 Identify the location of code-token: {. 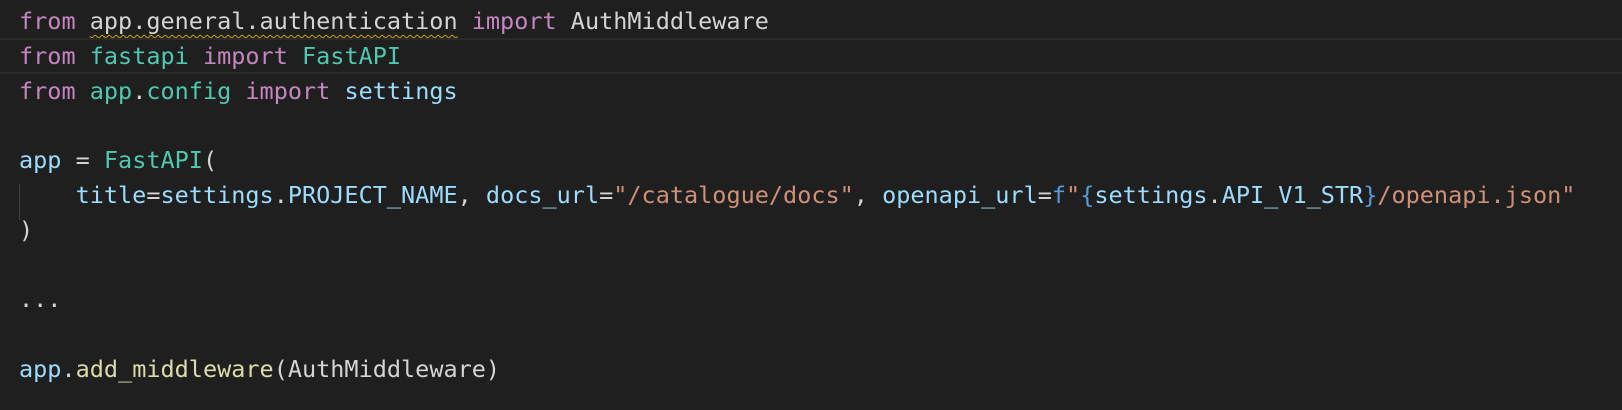
(1087, 195).